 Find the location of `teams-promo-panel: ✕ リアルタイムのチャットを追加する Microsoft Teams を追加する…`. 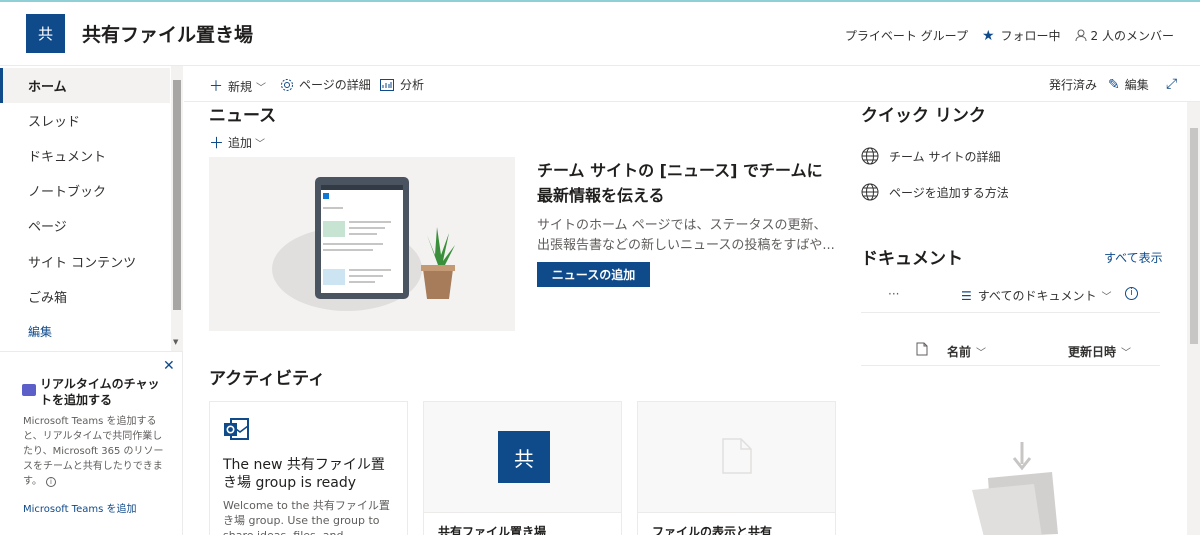

teams-promo-panel: ✕ リアルタイムのチャットを追加する Microsoft Teams を追加する… is located at coordinates (91, 443).